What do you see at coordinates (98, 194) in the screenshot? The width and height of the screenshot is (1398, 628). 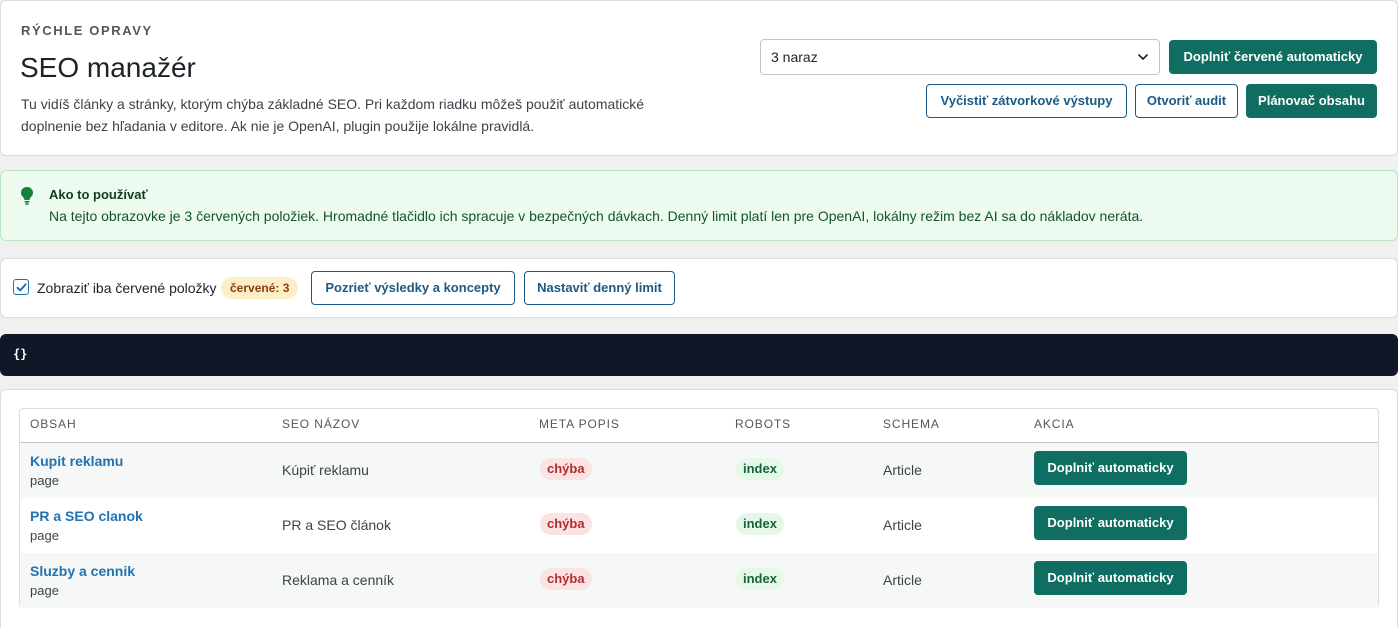 I see `notice-title: Ako to používať` at bounding box center [98, 194].